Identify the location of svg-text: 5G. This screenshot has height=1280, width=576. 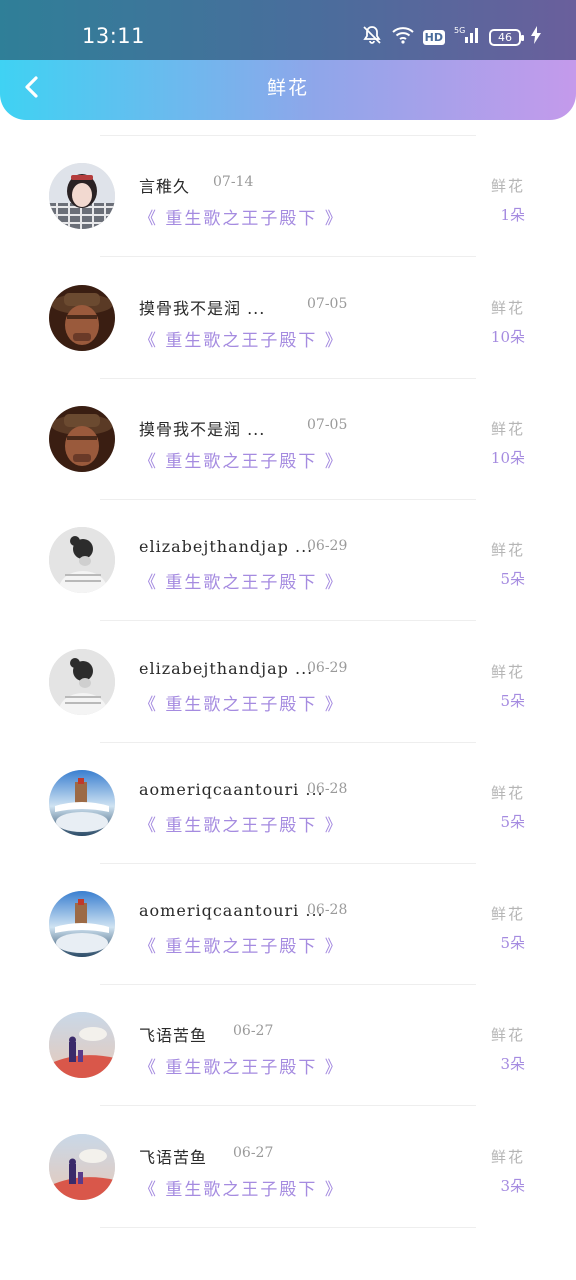
(459, 30).